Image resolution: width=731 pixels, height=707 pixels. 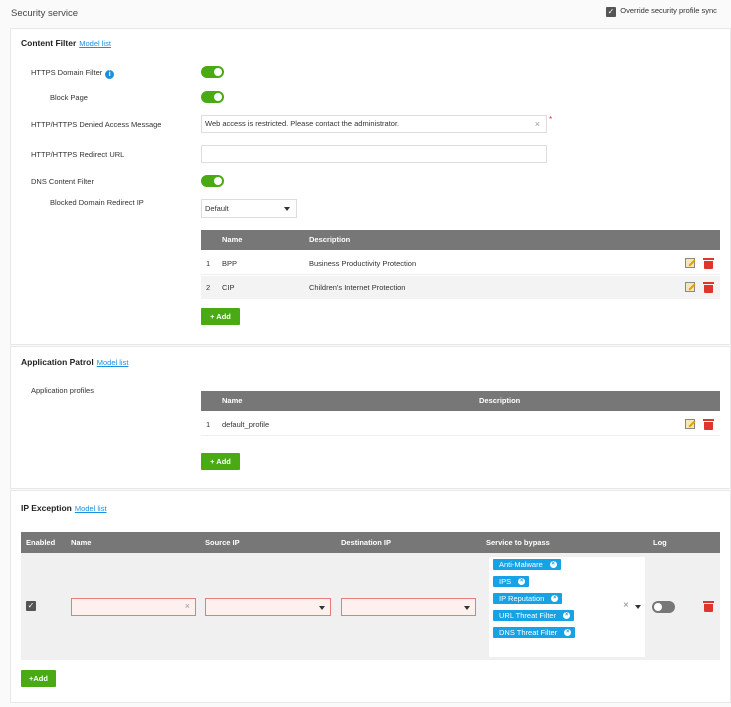 I want to click on denied-msg-label: HTTP/HTTPS Denied Access Message, so click(x=96, y=124).